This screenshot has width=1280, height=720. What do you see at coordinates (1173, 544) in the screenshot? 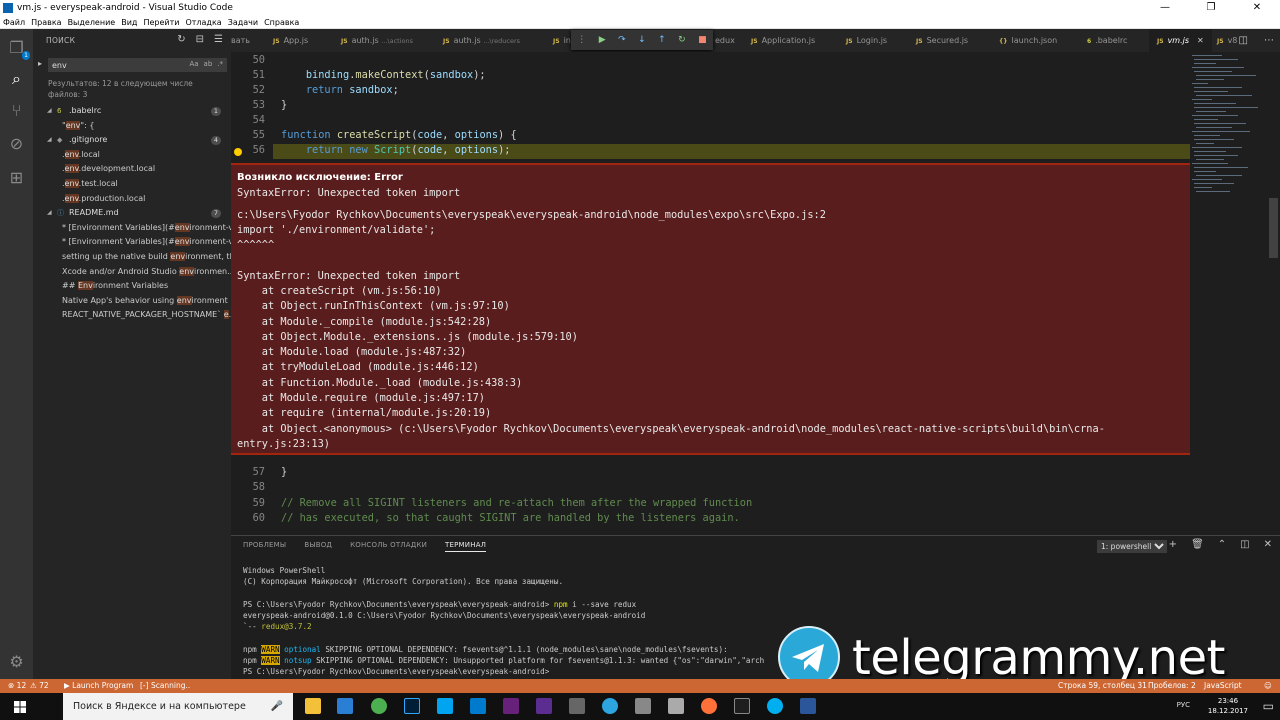
I see `add-terminal-icon: +` at bounding box center [1173, 544].